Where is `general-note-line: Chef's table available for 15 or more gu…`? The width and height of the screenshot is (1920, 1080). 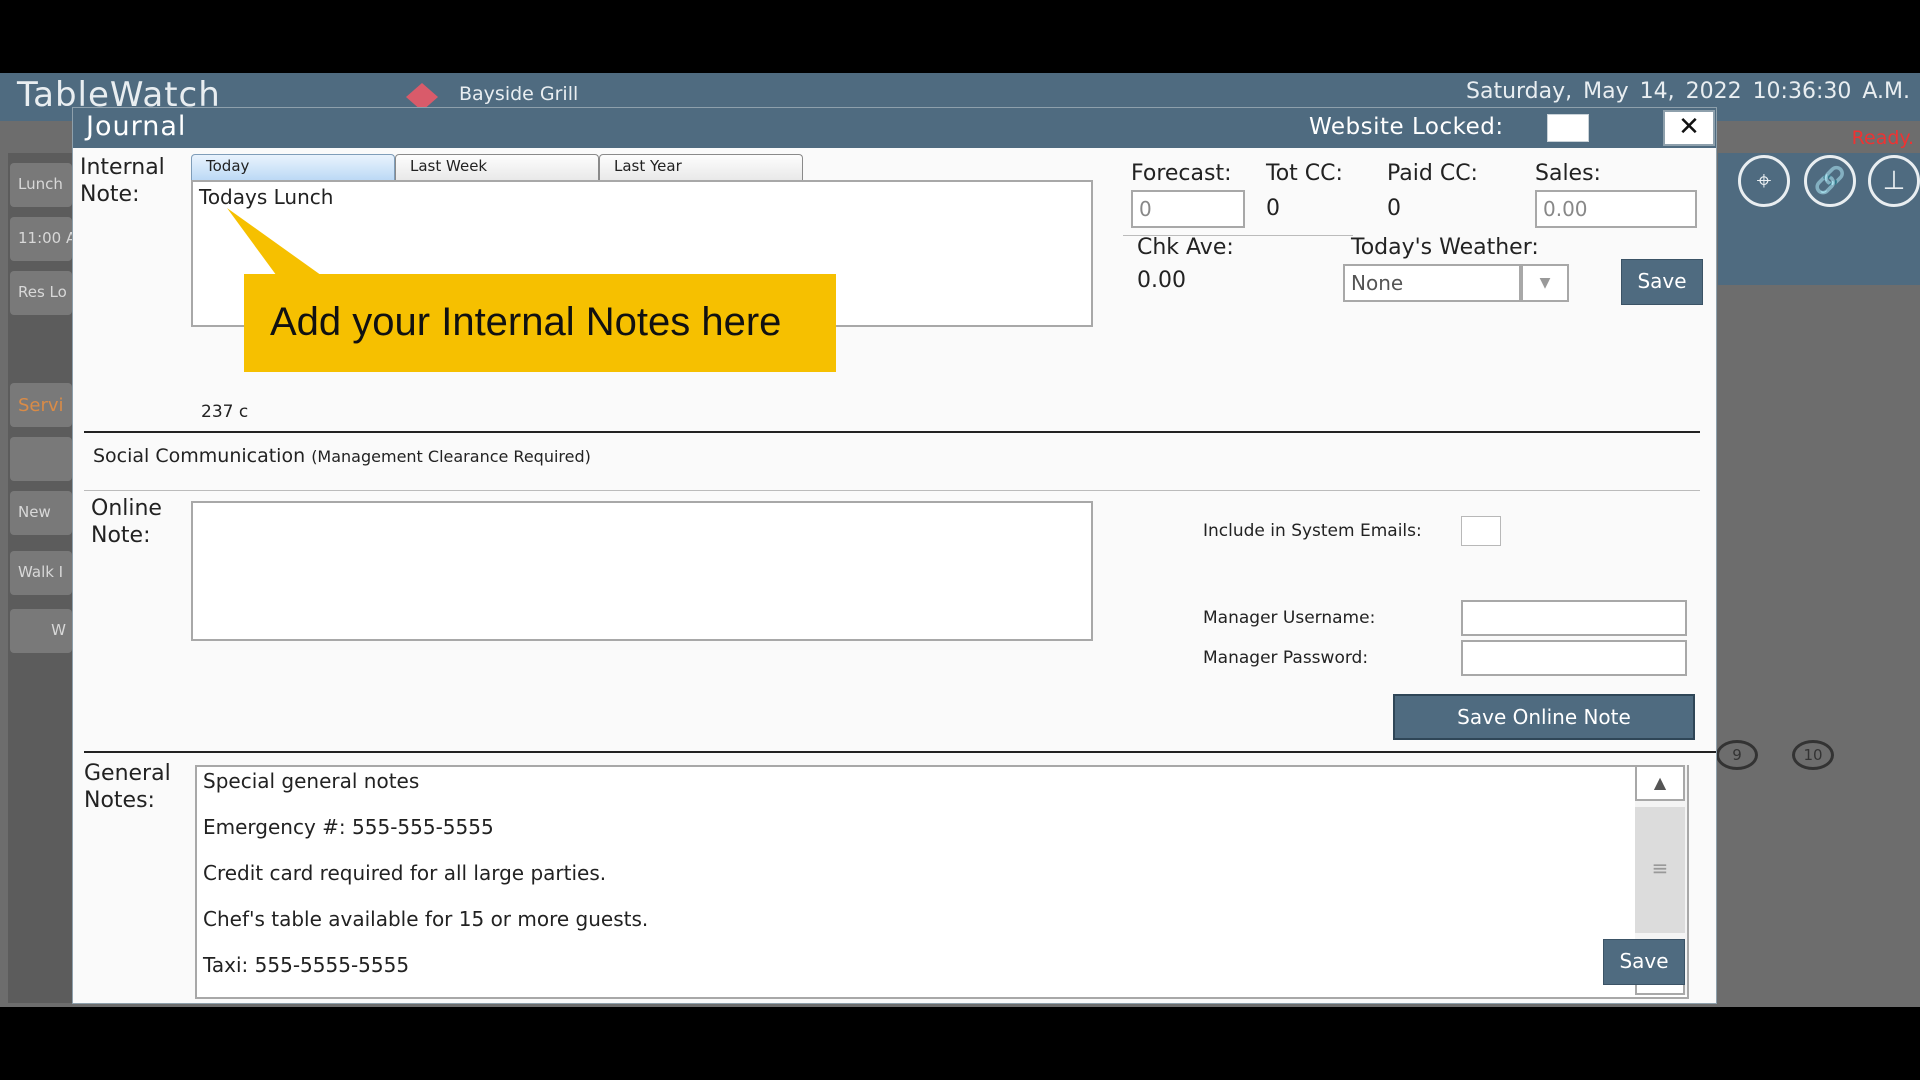 general-note-line: Chef's table available for 15 or more gu… is located at coordinates (426, 919).